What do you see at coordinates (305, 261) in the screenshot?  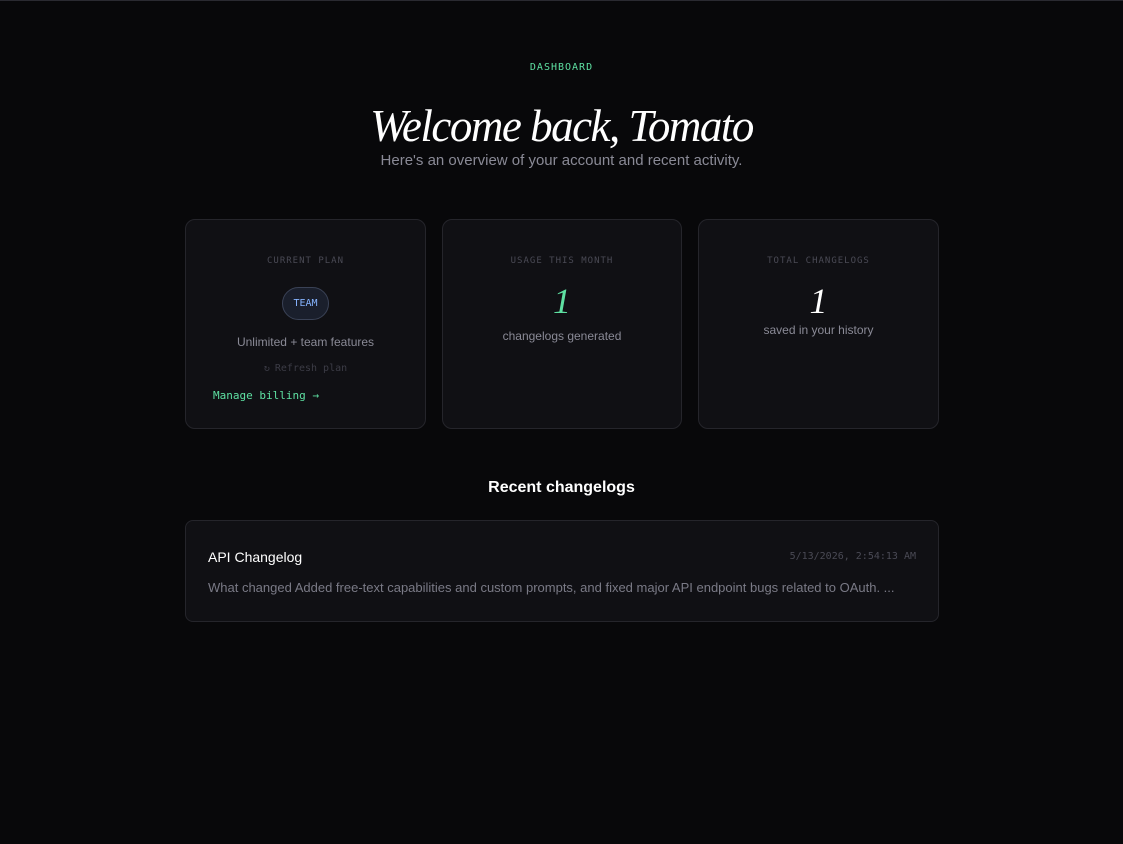 I see `current-plan-label: CURRENT PLAN` at bounding box center [305, 261].